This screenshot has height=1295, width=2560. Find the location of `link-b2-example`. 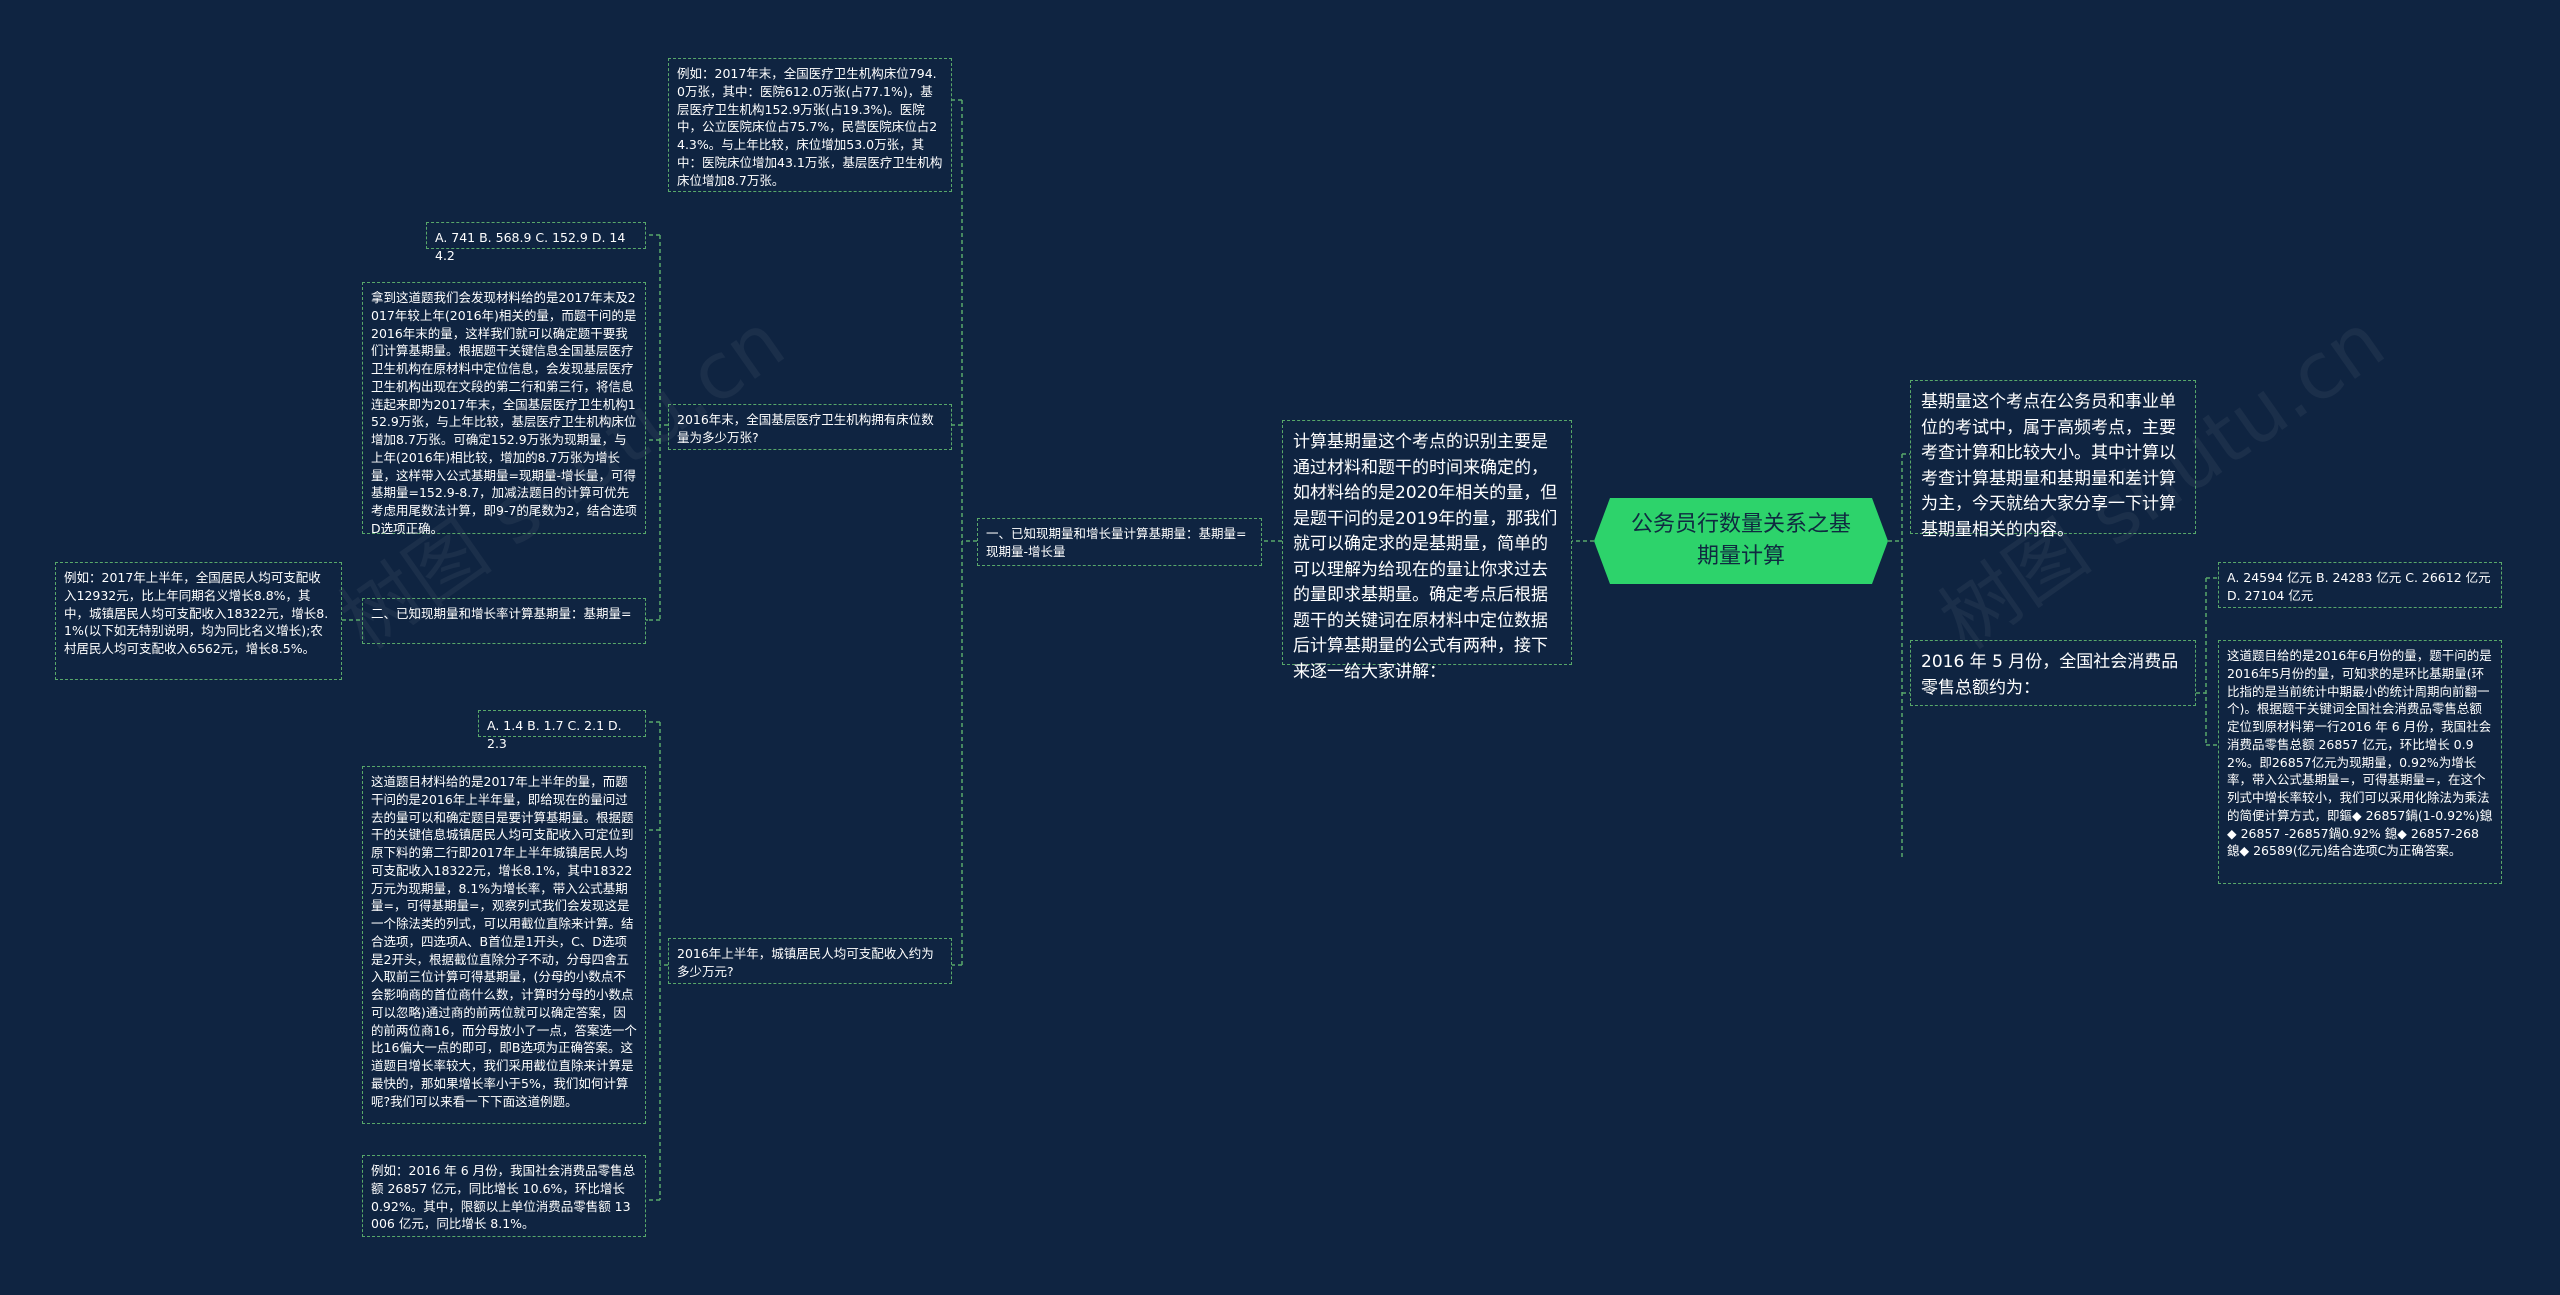

link-b2-example is located at coordinates (653, 530).